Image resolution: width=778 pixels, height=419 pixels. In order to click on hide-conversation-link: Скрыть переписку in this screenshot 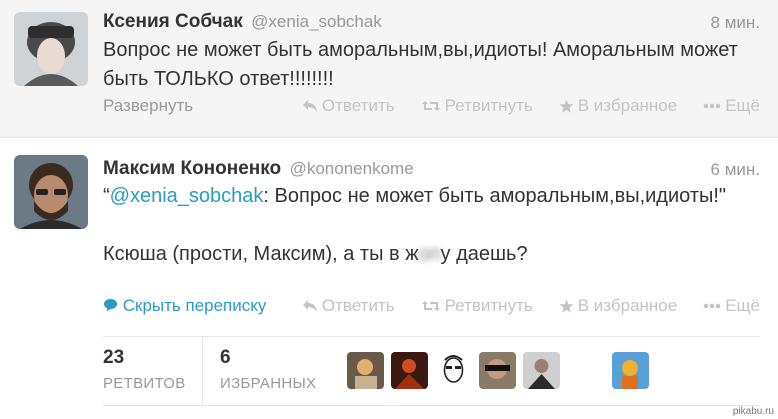, I will do `click(184, 306)`.